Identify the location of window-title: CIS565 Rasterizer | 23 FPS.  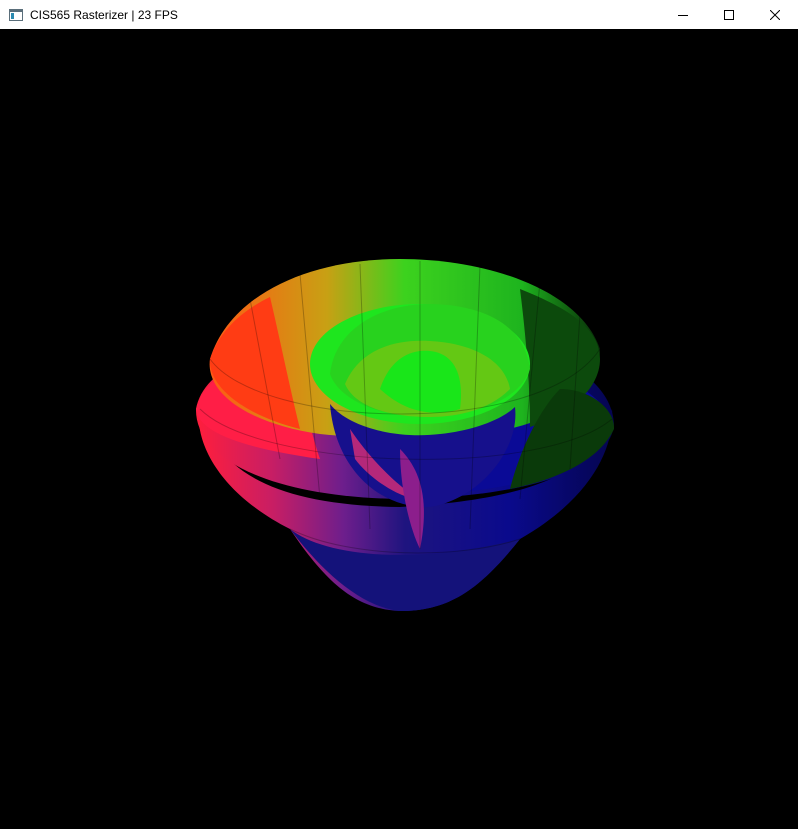
(104, 14).